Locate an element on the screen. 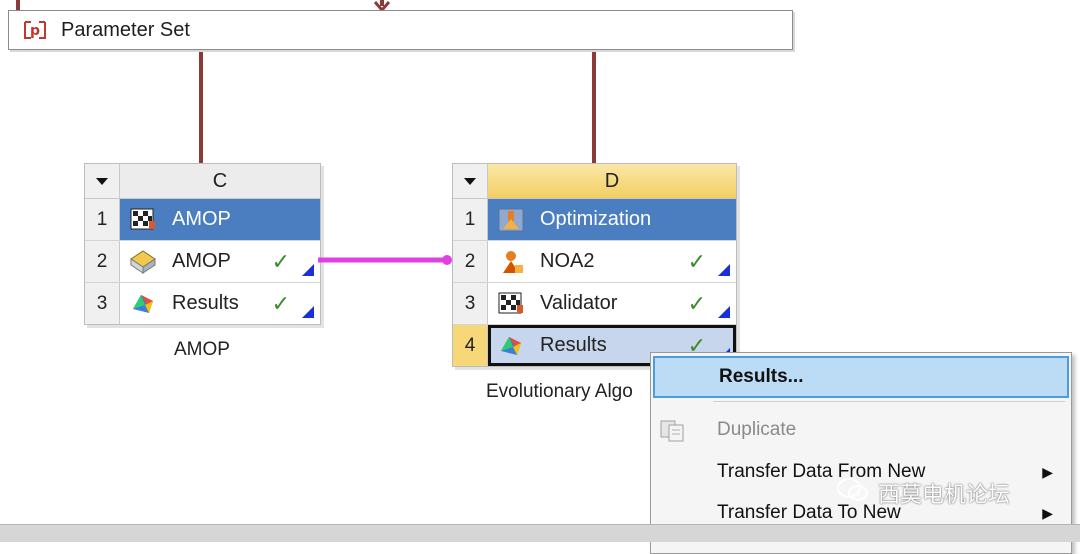 The height and width of the screenshot is (554, 1080). system-d-caption: Evolutionary Algo is located at coordinates (559, 392).